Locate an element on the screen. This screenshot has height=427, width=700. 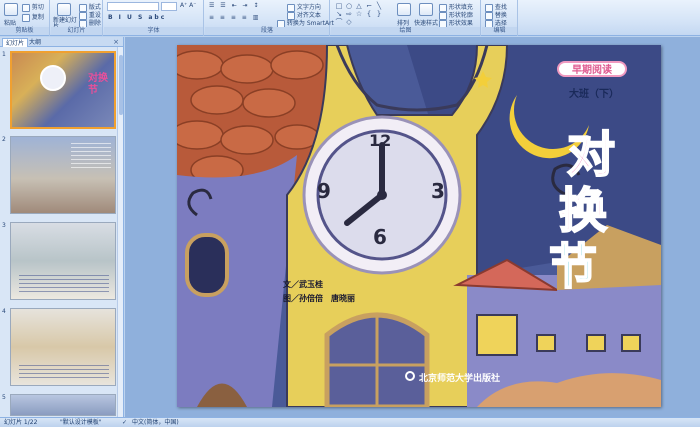
slides-group-label: 幻灯片 is located at coordinates (76, 31).